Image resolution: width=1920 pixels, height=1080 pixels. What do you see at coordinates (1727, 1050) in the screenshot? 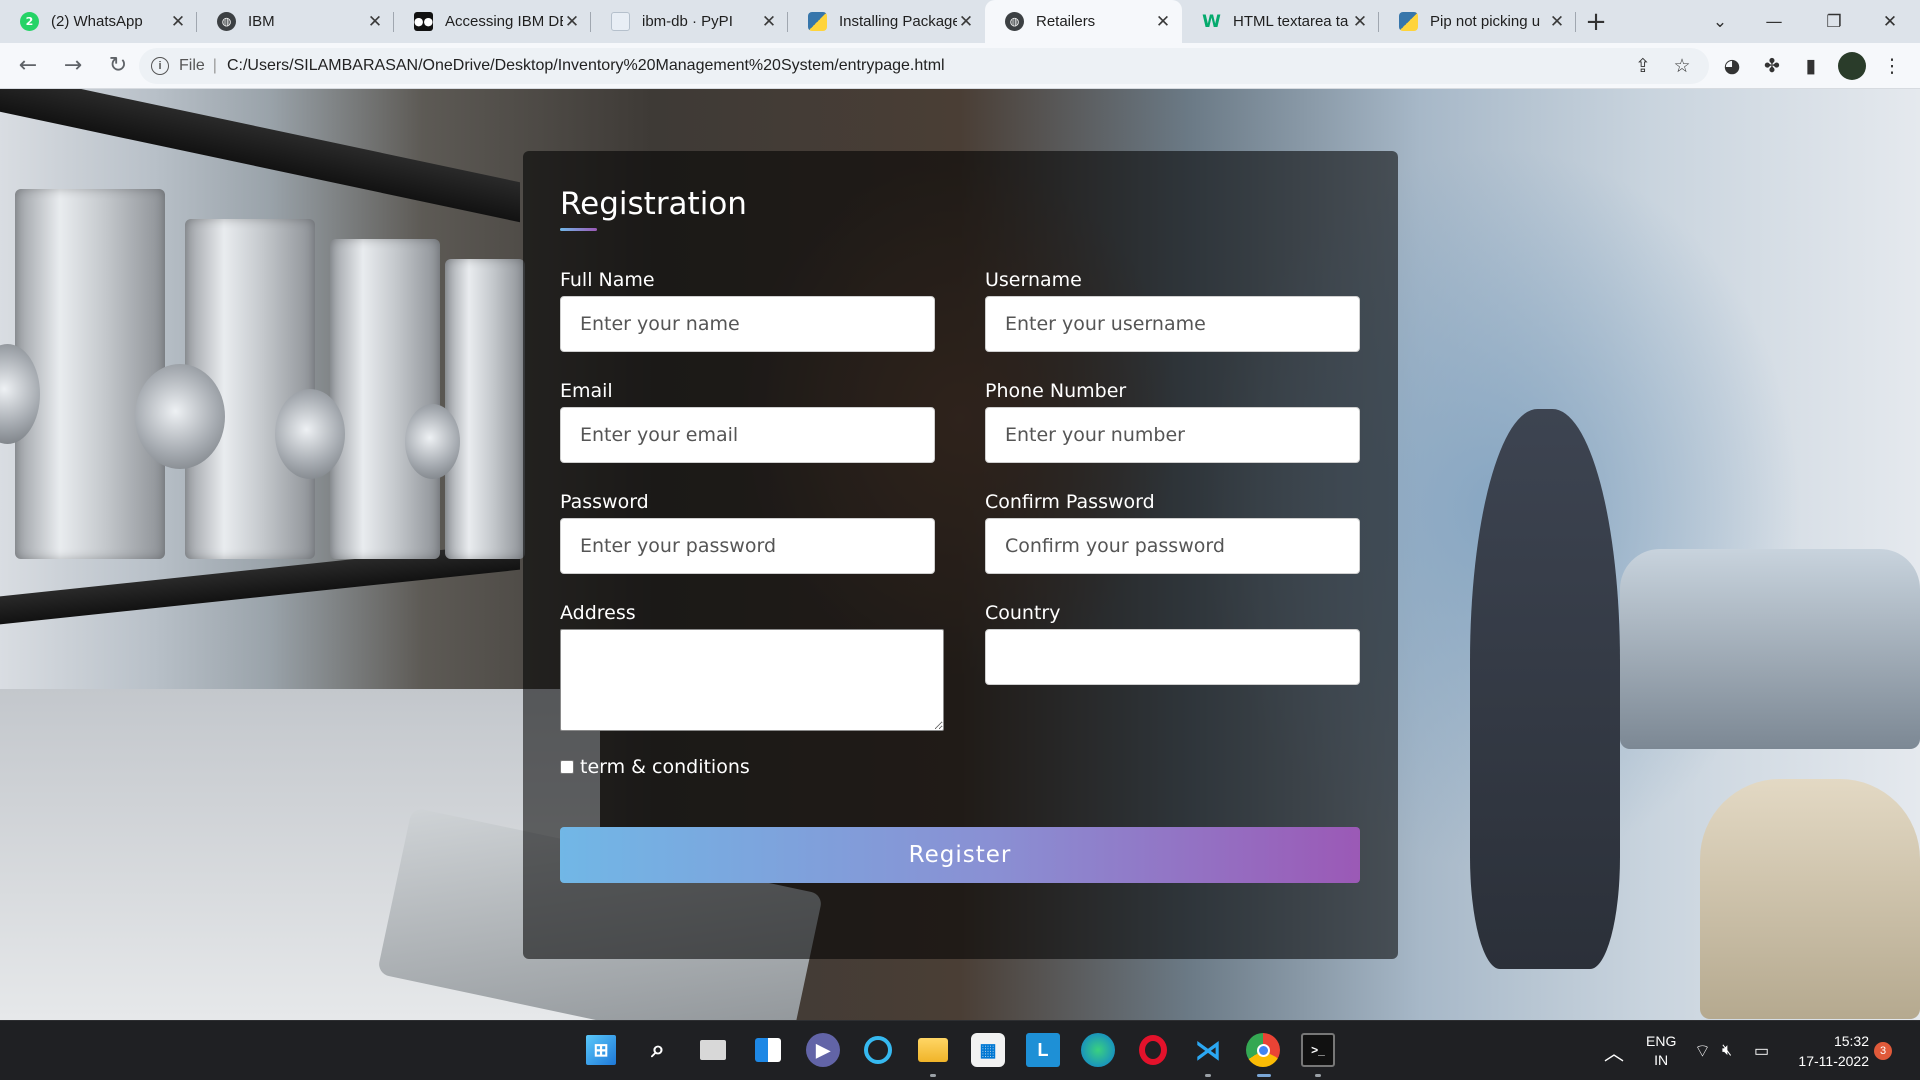
I see `speaker-muted-icon: 🔇︎` at bounding box center [1727, 1050].